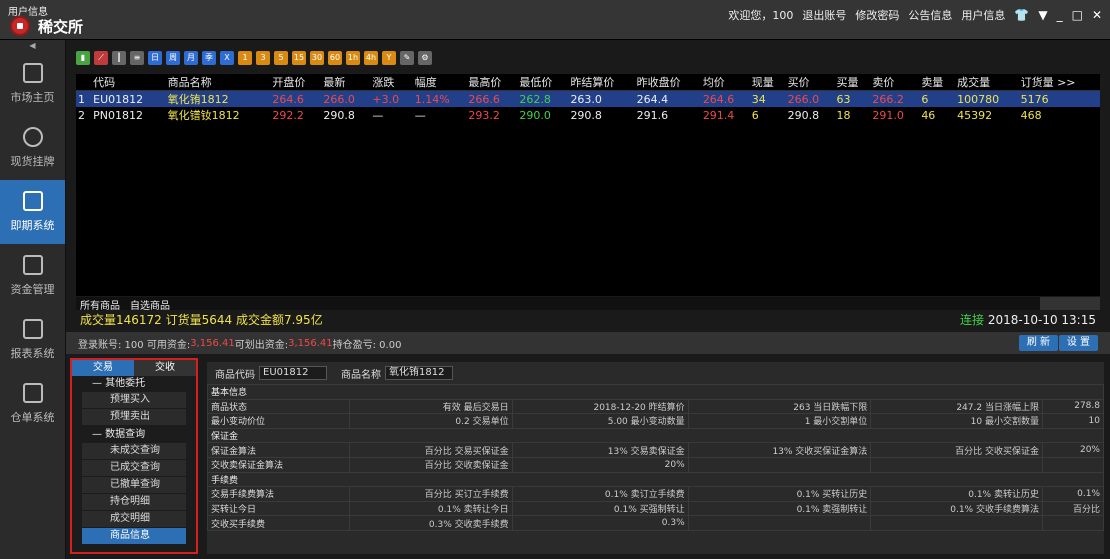  Describe the element at coordinates (371, 58) in the screenshot. I see `period-4h-icon: 4h` at that location.